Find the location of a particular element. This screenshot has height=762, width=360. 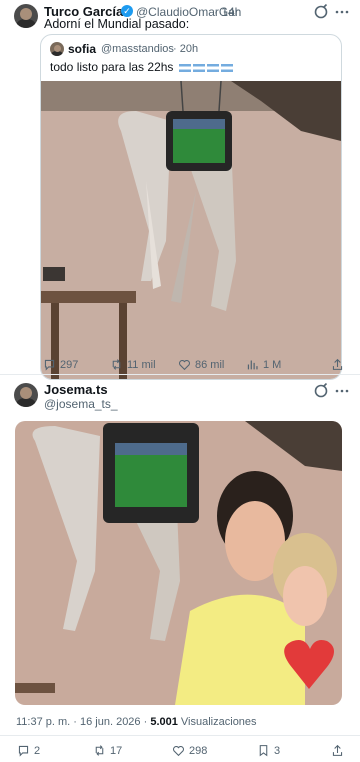

quote-author-name: sofia is located at coordinates (82, 49).